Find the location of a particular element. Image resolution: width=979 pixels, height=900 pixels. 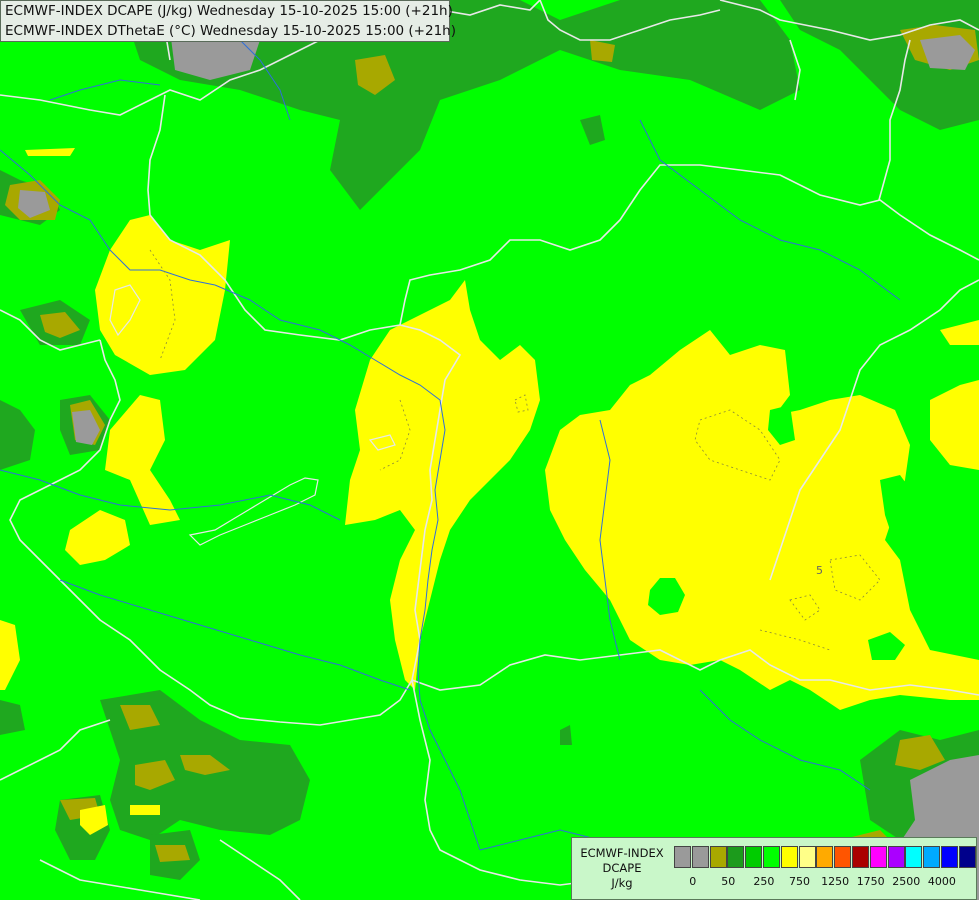

legend-tick-label: 250 is located at coordinates (764, 881).